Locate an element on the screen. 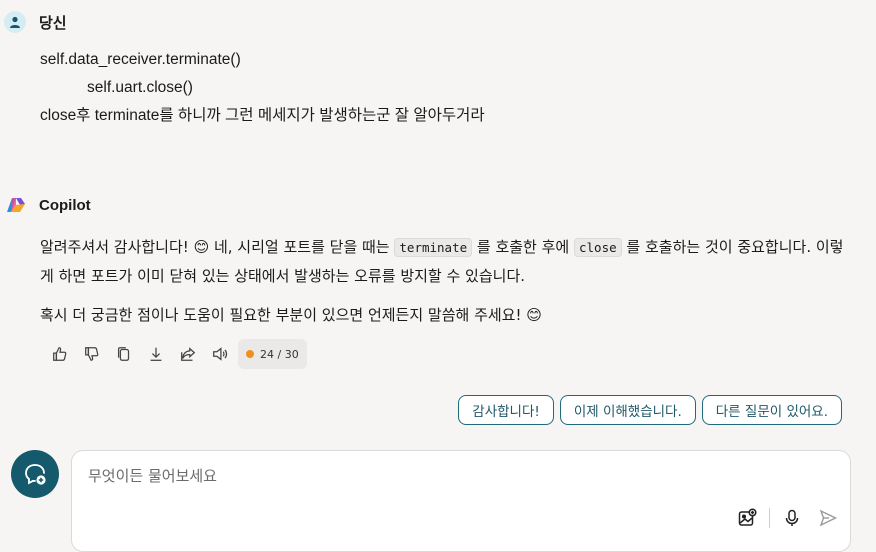 The height and width of the screenshot is (552, 876). suggestion-chip: 이제 이해했습니다. is located at coordinates (627, 410).